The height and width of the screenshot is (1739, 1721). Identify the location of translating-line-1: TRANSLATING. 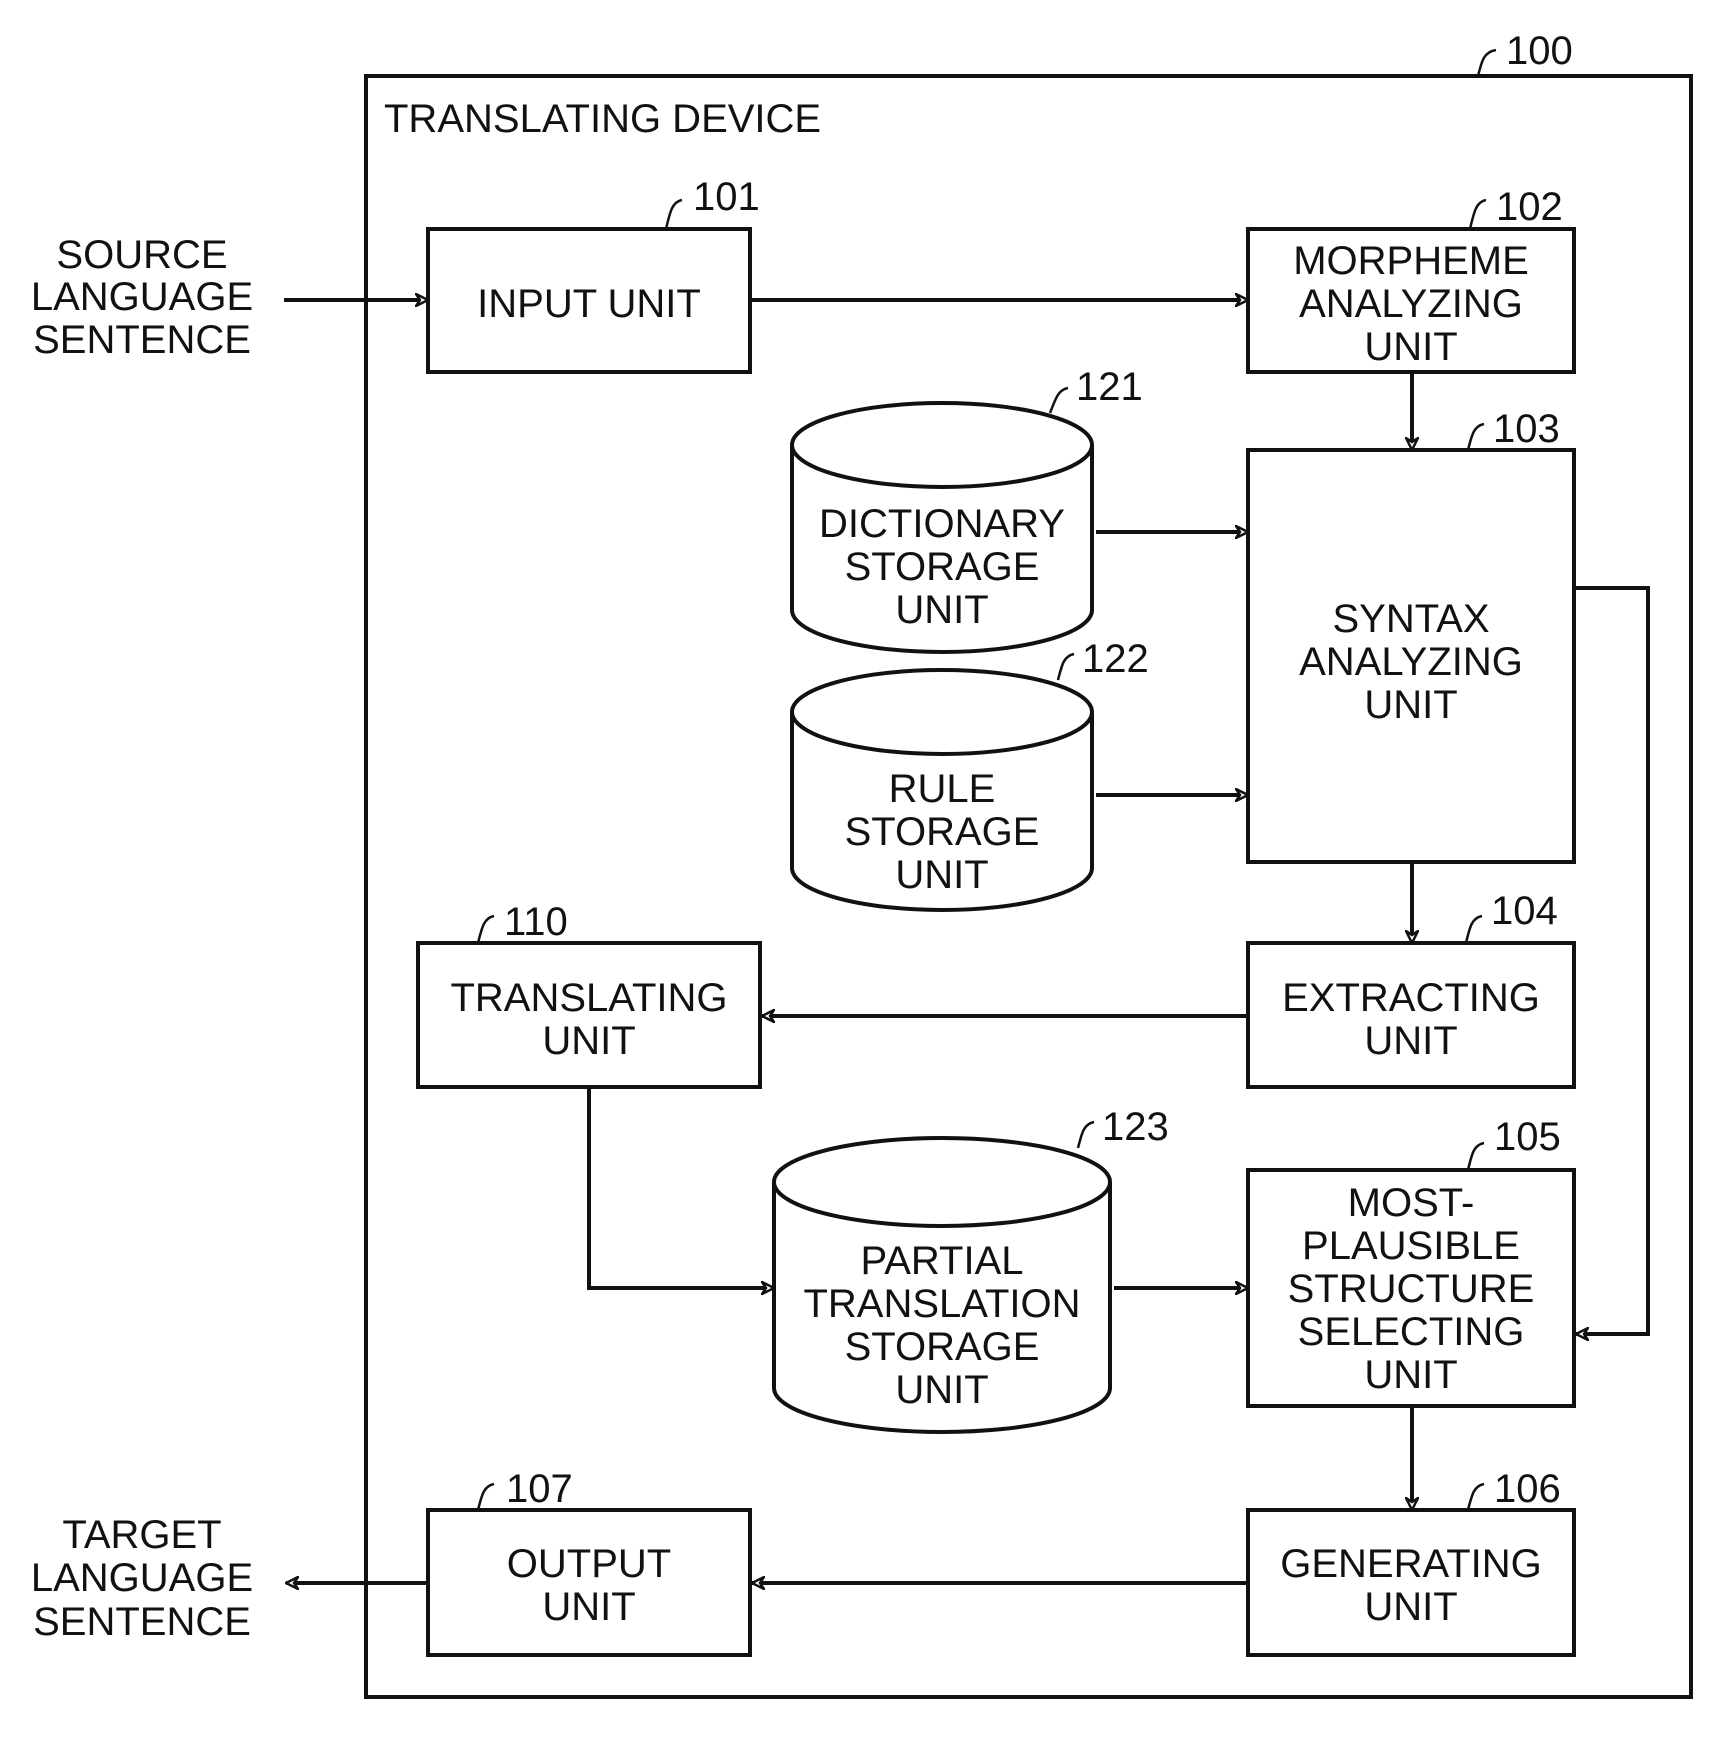
(588, 998).